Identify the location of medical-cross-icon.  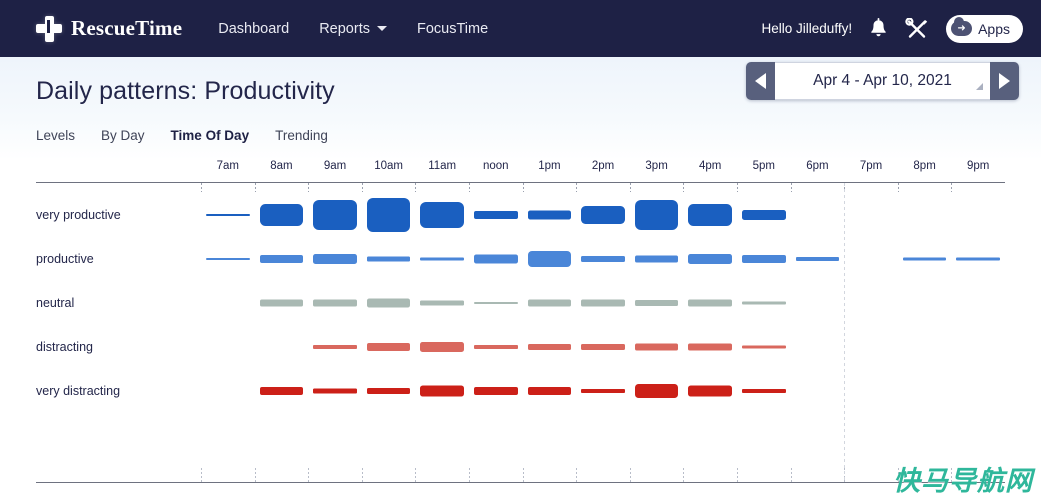
(49, 28).